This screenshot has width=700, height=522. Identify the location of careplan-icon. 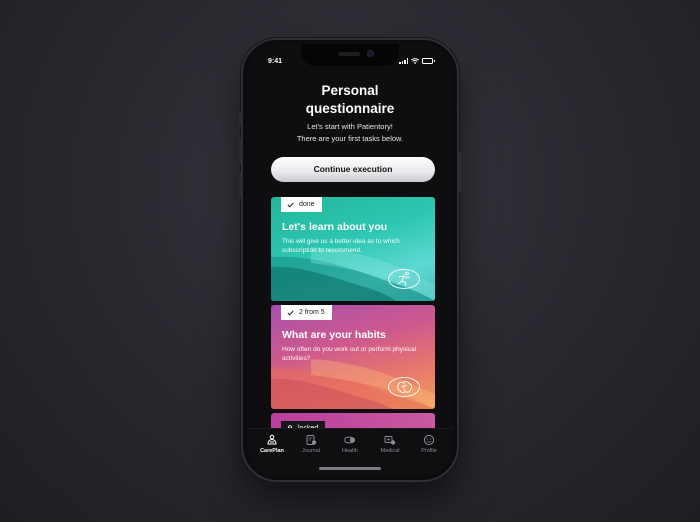
(272, 439).